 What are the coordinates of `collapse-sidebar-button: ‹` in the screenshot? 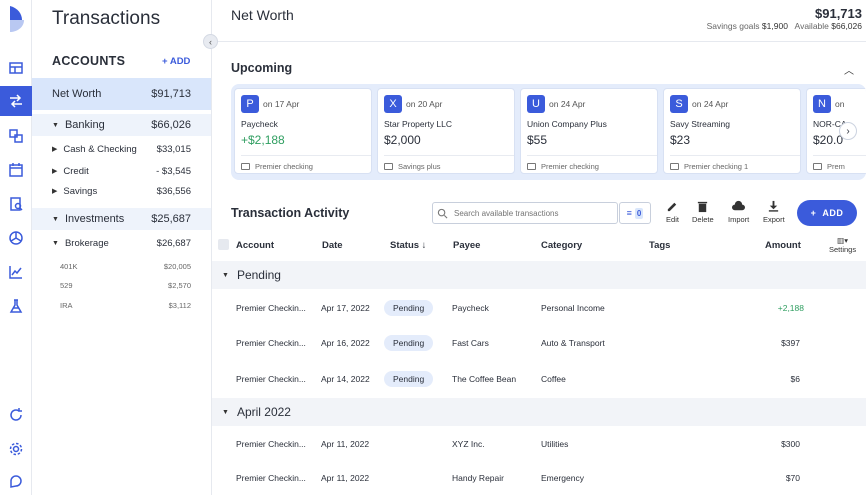 It's located at (210, 41).